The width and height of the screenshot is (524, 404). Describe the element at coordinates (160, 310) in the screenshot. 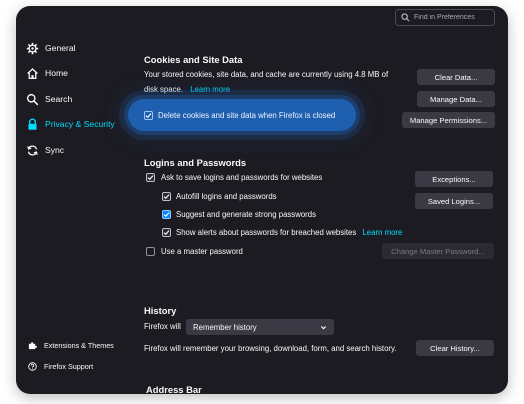

I see `history-section-title: History` at that location.